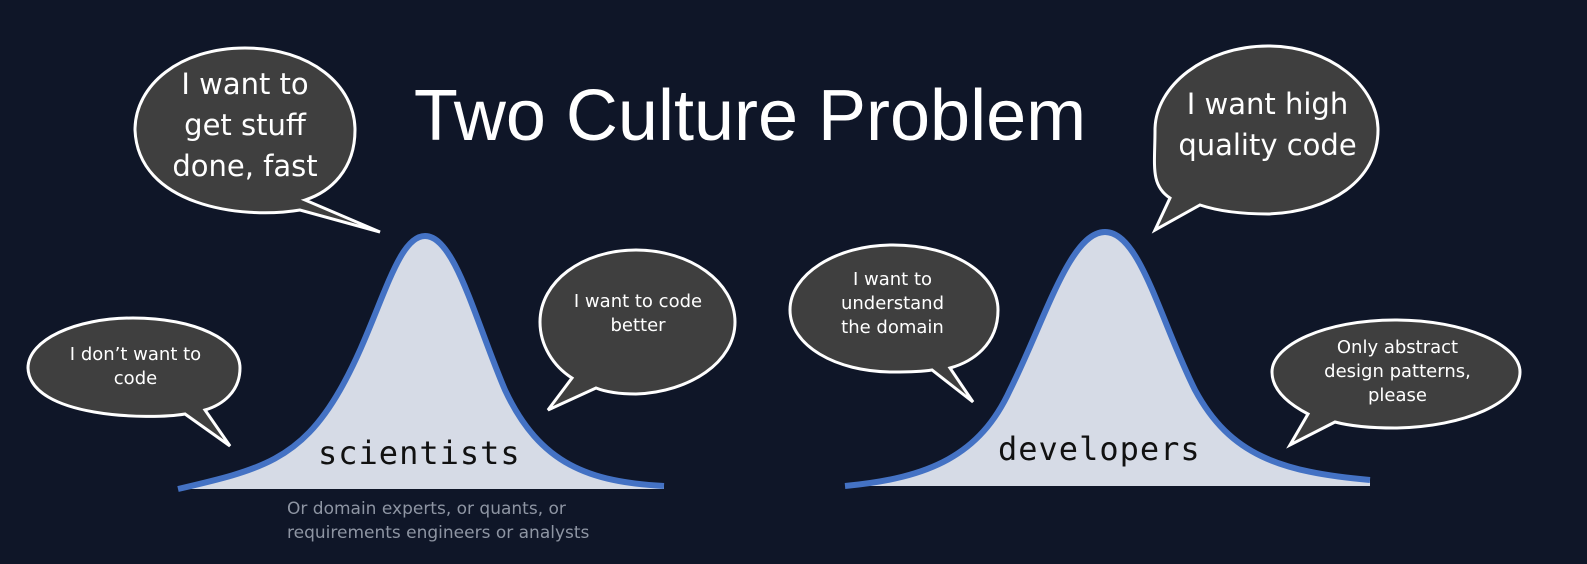  What do you see at coordinates (1267, 124) in the screenshot?
I see `bubble-text-high-quality-code: I want high quality code` at bounding box center [1267, 124].